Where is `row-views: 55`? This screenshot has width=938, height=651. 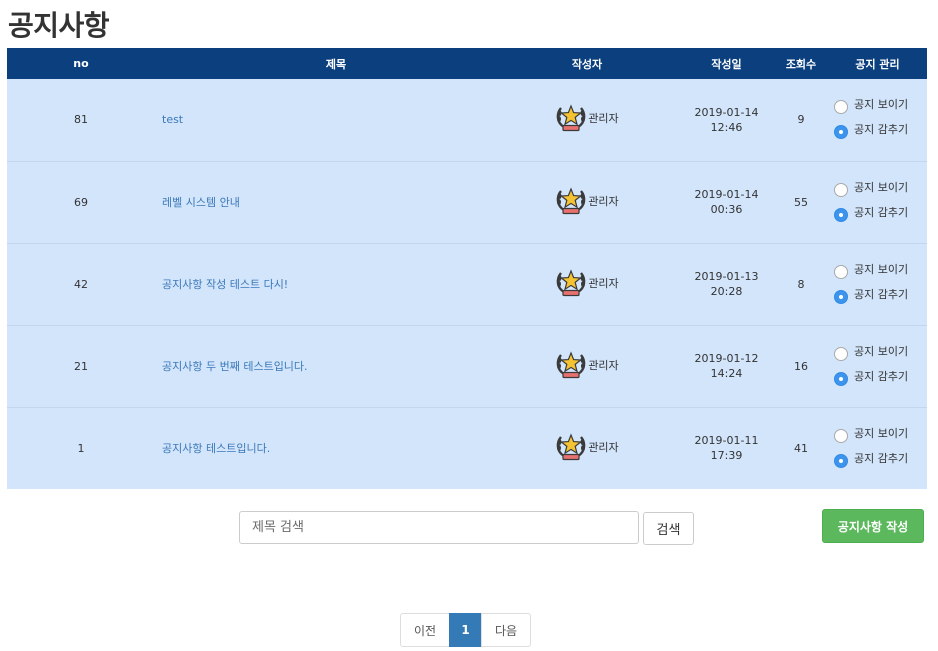
row-views: 55 is located at coordinates (801, 202).